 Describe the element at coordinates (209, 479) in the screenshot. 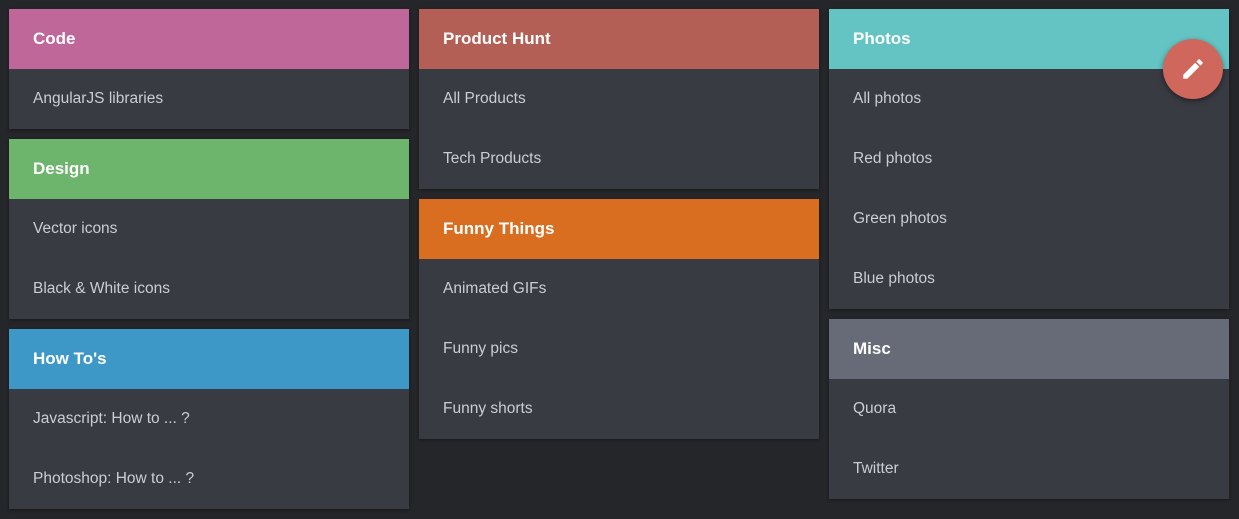

I see `list-item: Photoshop: How to ... ?` at that location.